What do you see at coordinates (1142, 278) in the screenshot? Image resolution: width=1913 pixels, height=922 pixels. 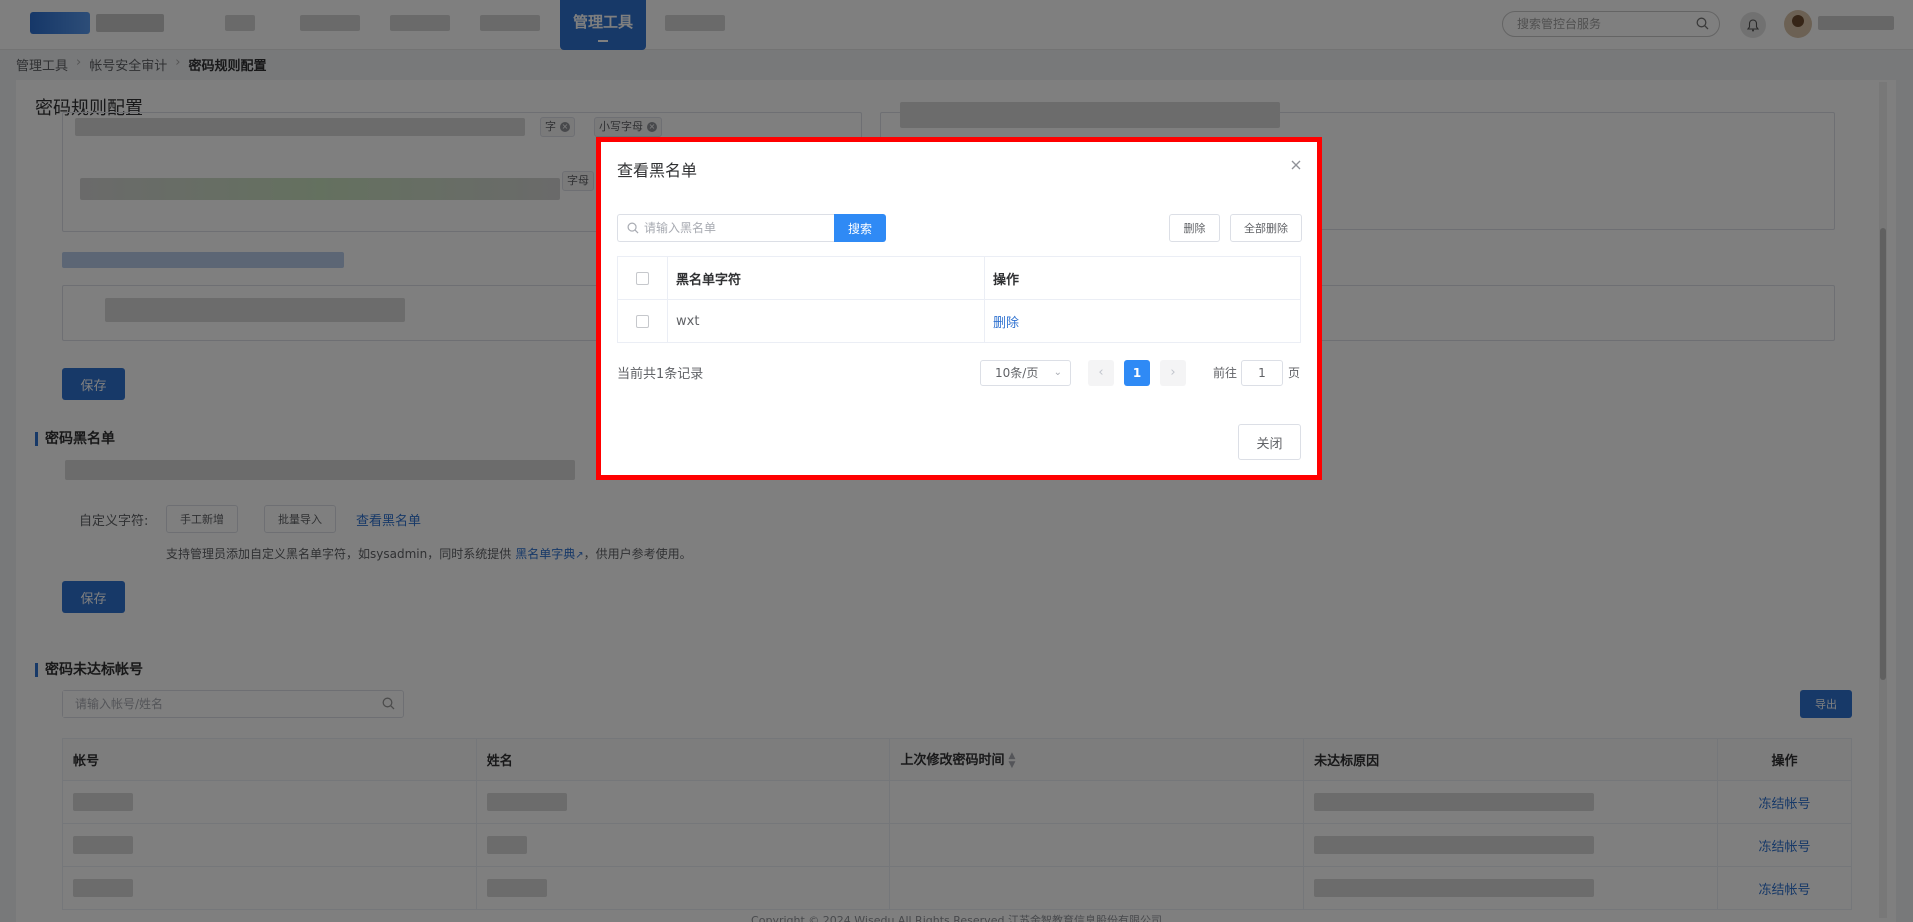 I see `column-header: 操作` at bounding box center [1142, 278].